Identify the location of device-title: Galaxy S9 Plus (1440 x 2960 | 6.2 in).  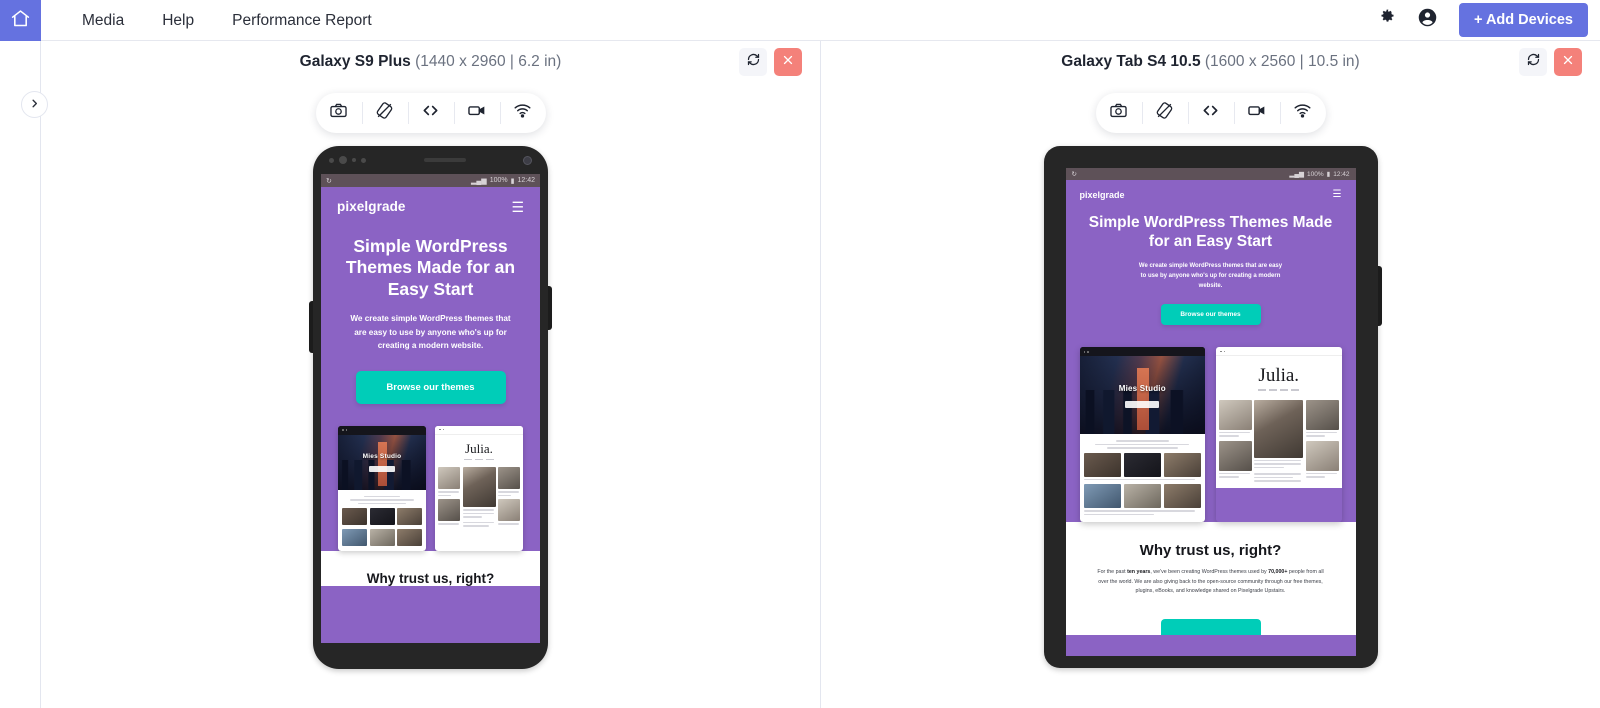
(430, 62).